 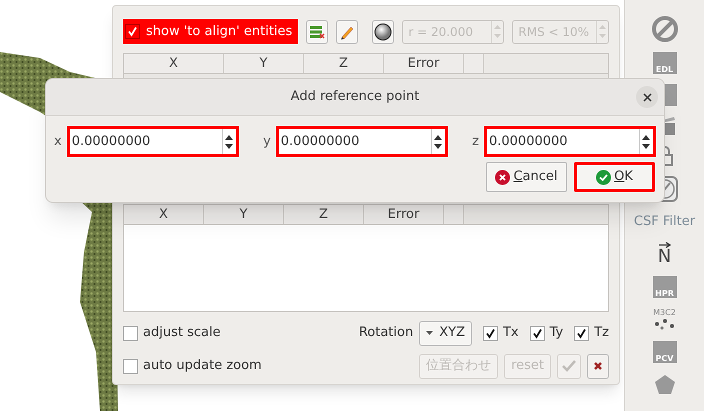 I want to click on sphere-icon, so click(x=383, y=31).